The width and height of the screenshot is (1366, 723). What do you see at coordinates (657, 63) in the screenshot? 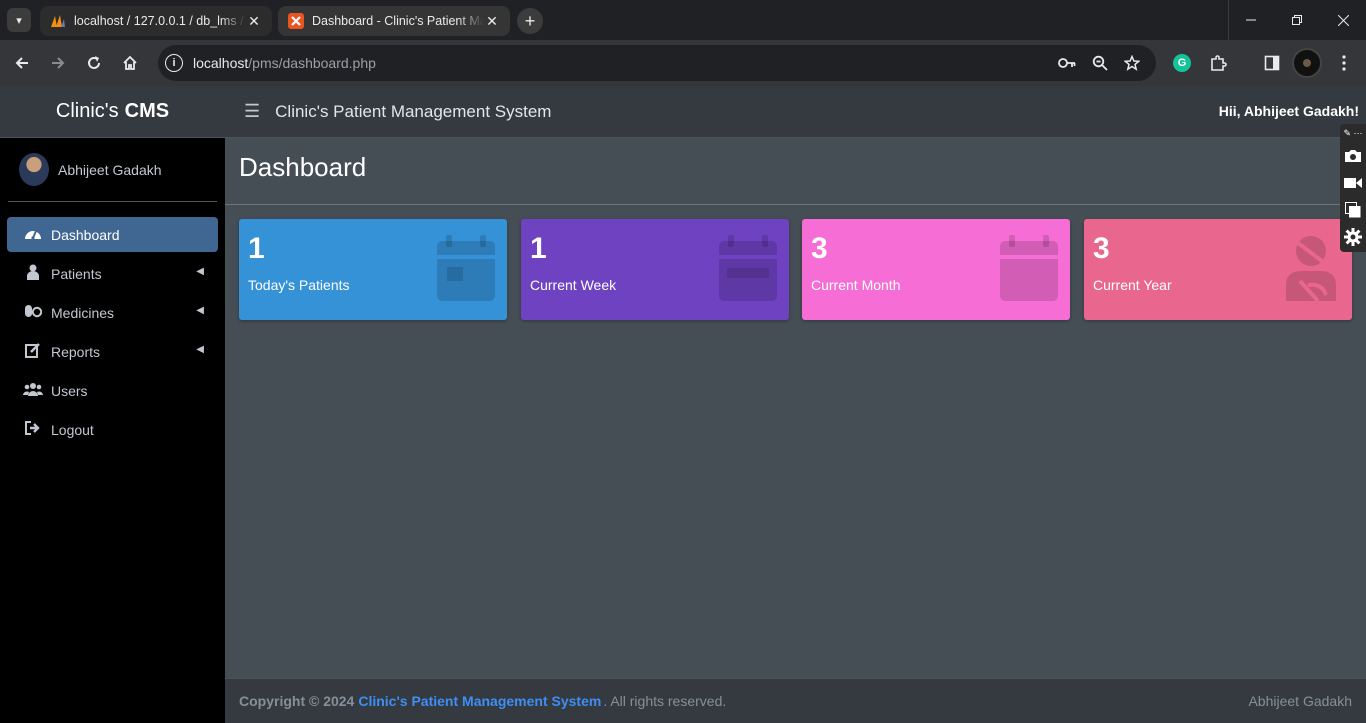
I see `address-bar: i localhost/pms/dashboard.php` at bounding box center [657, 63].